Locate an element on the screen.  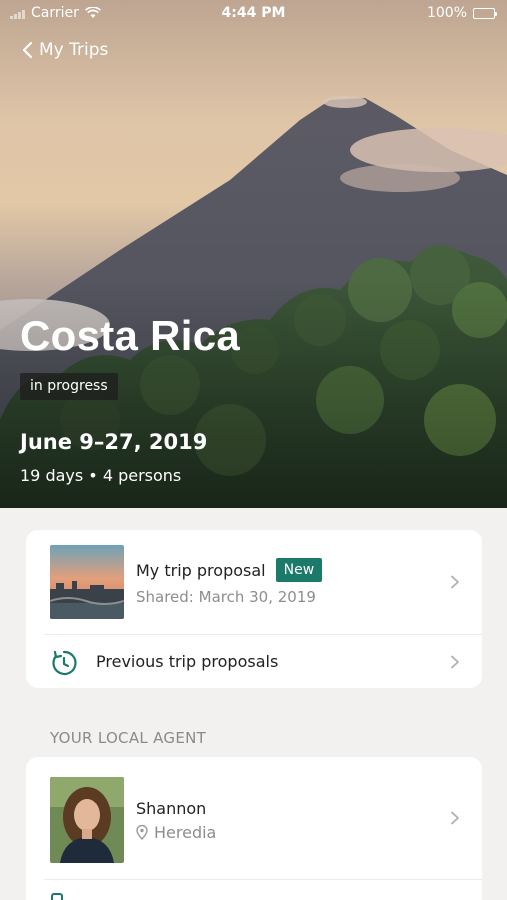
agent-name: Shannon is located at coordinates (171, 808).